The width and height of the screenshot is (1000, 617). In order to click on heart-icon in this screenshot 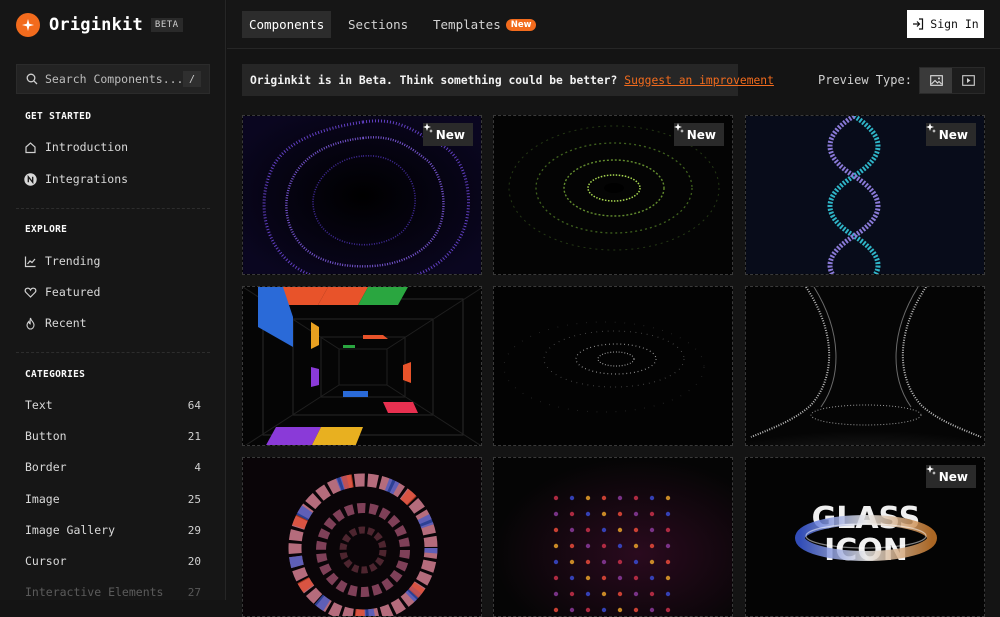, I will do `click(30, 292)`.